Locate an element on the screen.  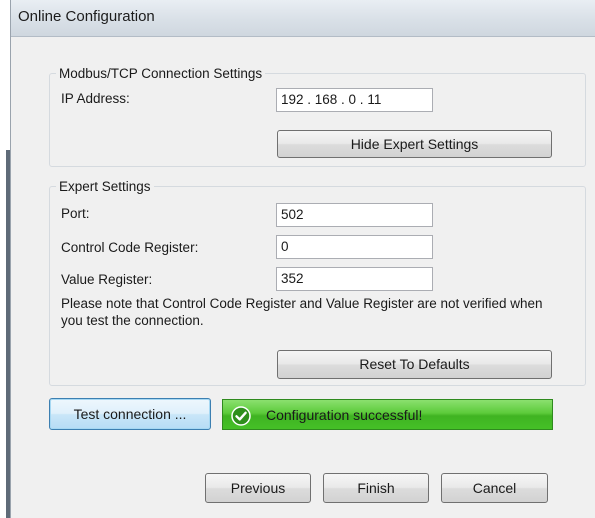
connection-status-bar: Configuration successful! is located at coordinates (387, 414).